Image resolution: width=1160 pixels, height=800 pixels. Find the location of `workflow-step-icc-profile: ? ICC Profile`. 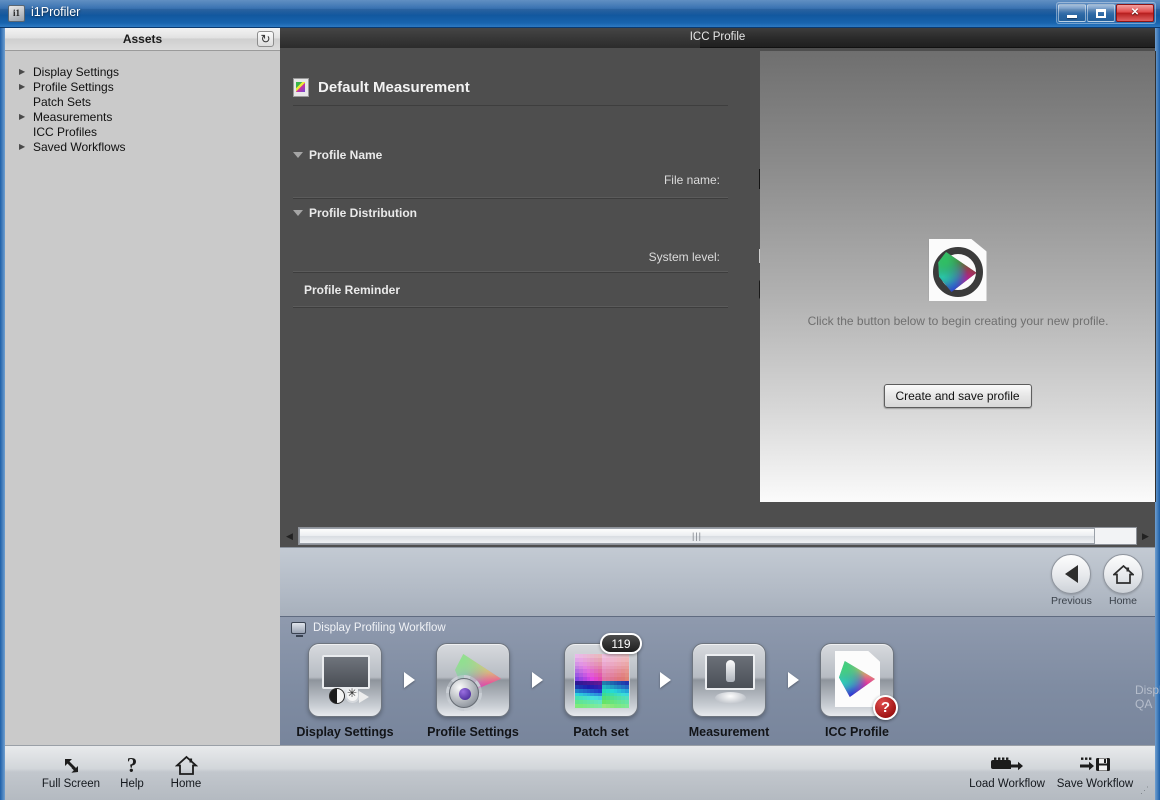

workflow-step-icc-profile: ? ICC Profile is located at coordinates (857, 691).